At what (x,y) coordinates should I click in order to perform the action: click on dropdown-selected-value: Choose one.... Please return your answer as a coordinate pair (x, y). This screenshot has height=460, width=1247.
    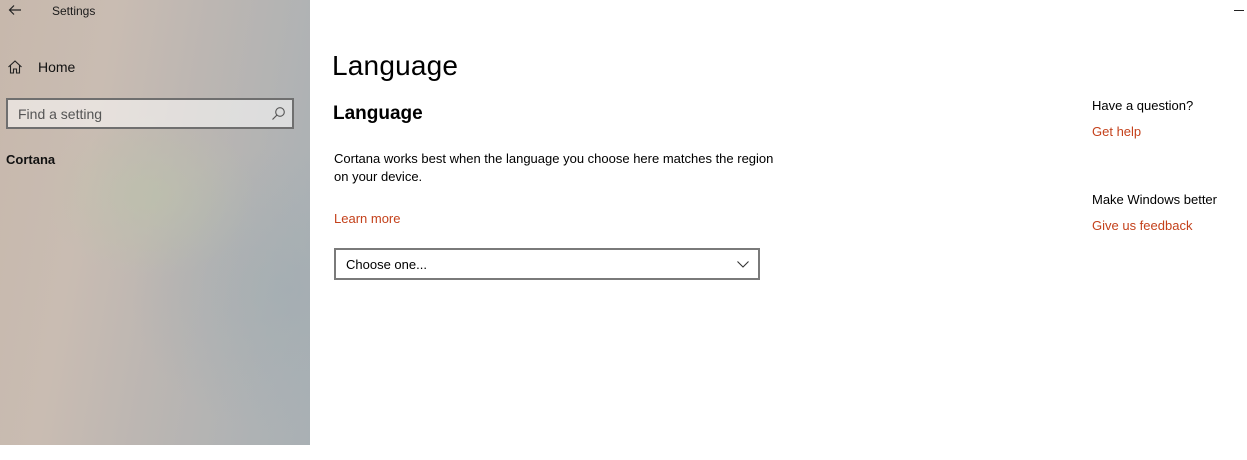
    Looking at the image, I should click on (386, 264).